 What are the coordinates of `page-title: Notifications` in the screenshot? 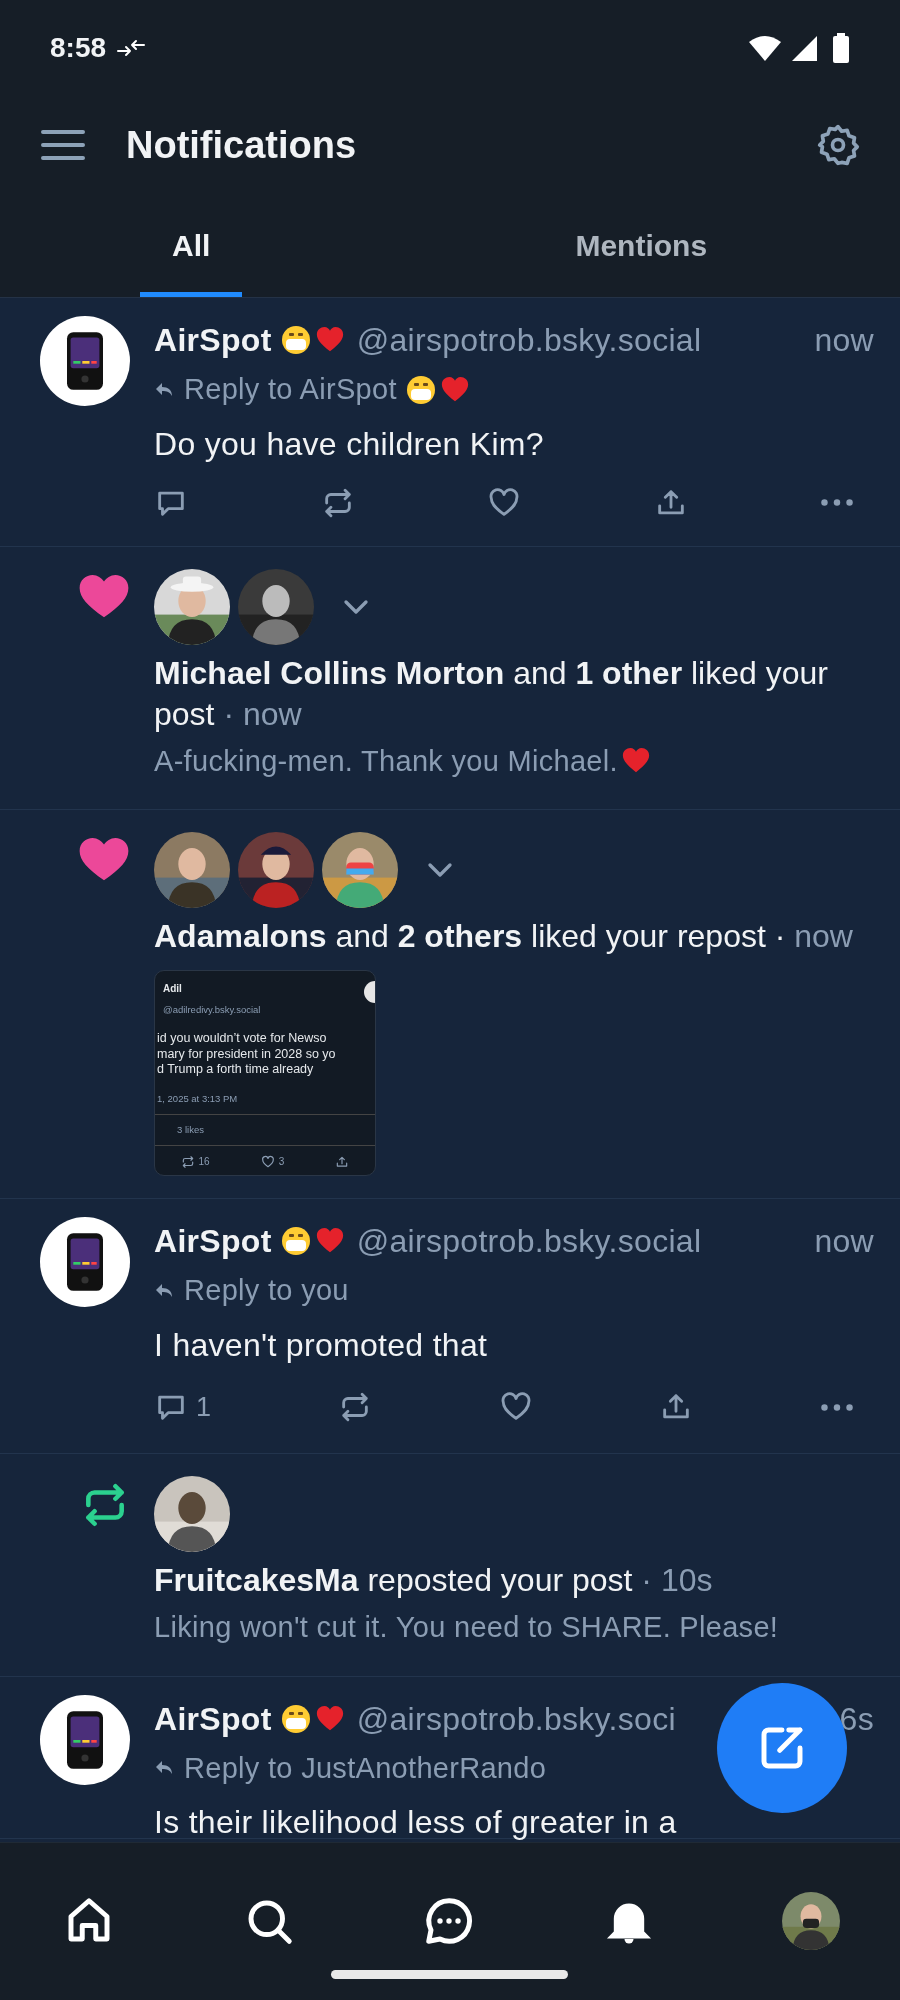 It's located at (241, 145).